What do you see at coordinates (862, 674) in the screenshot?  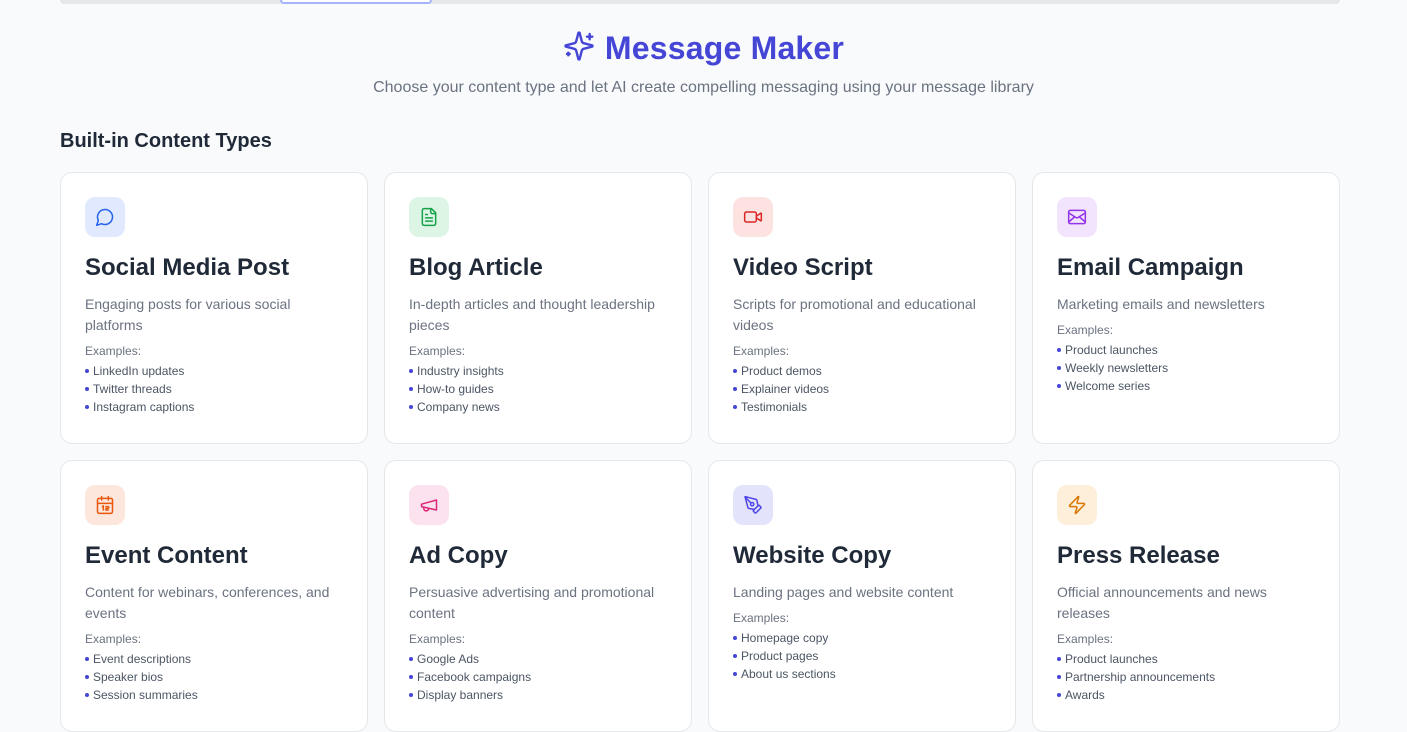 I see `example-item: About us sections` at bounding box center [862, 674].